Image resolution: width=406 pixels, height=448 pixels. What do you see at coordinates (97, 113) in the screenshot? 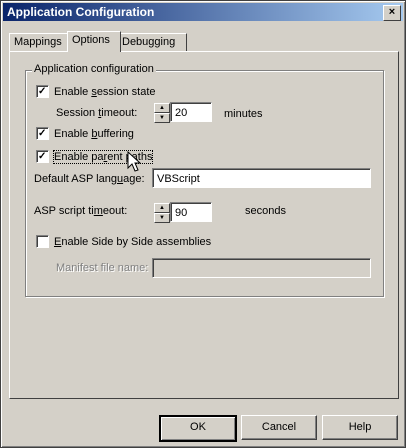
I see `session-timeout-label: Session timeout:` at bounding box center [97, 113].